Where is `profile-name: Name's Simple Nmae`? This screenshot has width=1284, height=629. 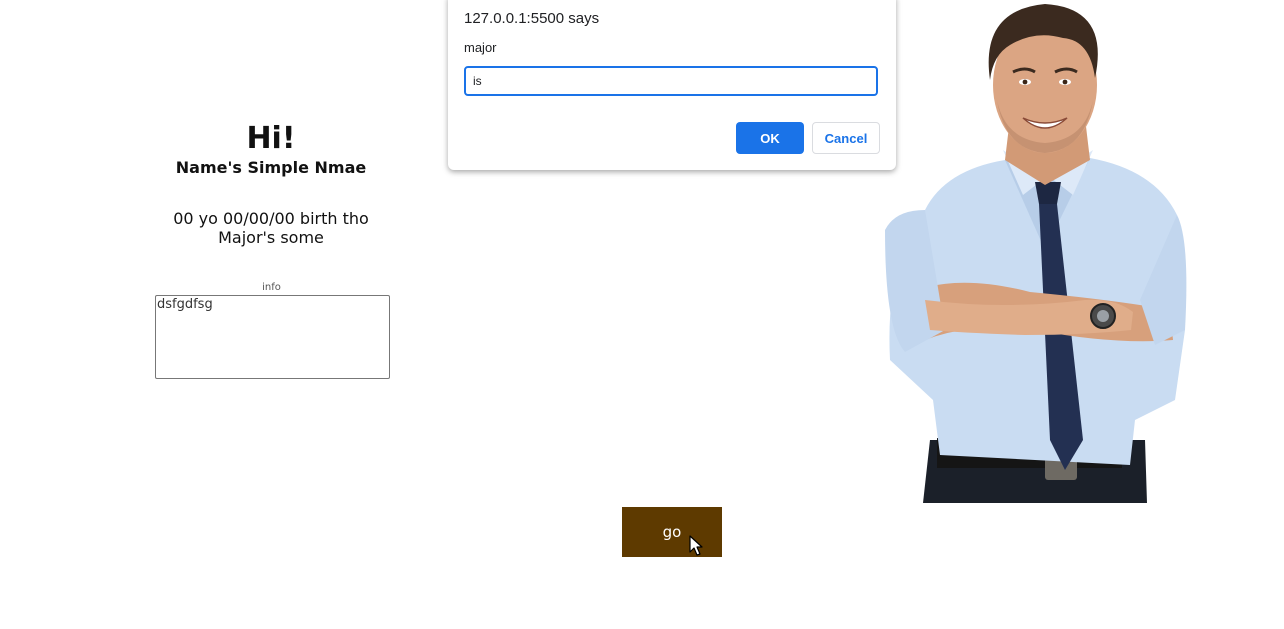
profile-name: Name's Simple Nmae is located at coordinates (271, 167).